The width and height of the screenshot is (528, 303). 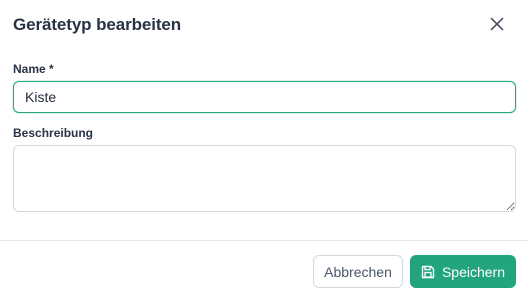 I want to click on footer-divider, so click(x=264, y=240).